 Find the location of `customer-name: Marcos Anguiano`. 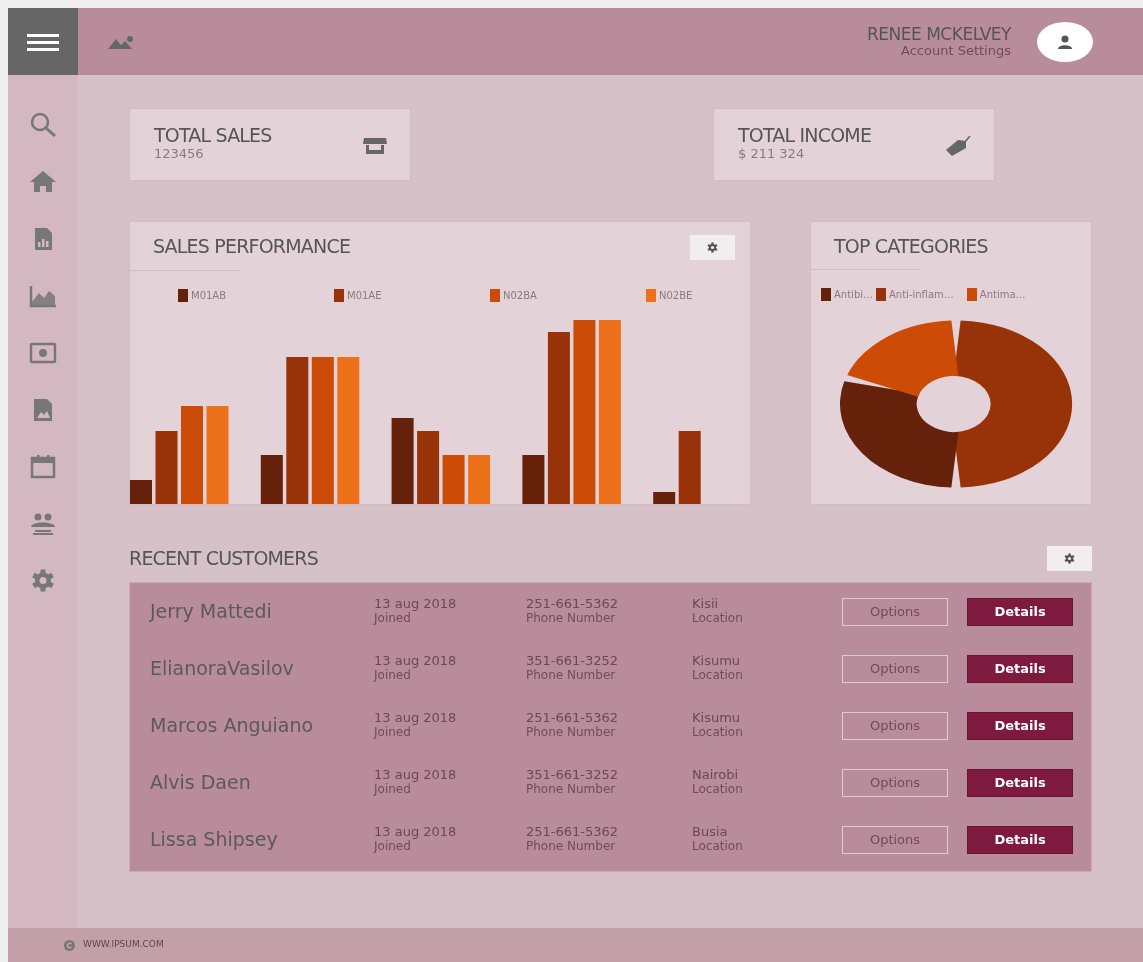

customer-name: Marcos Anguiano is located at coordinates (232, 726).